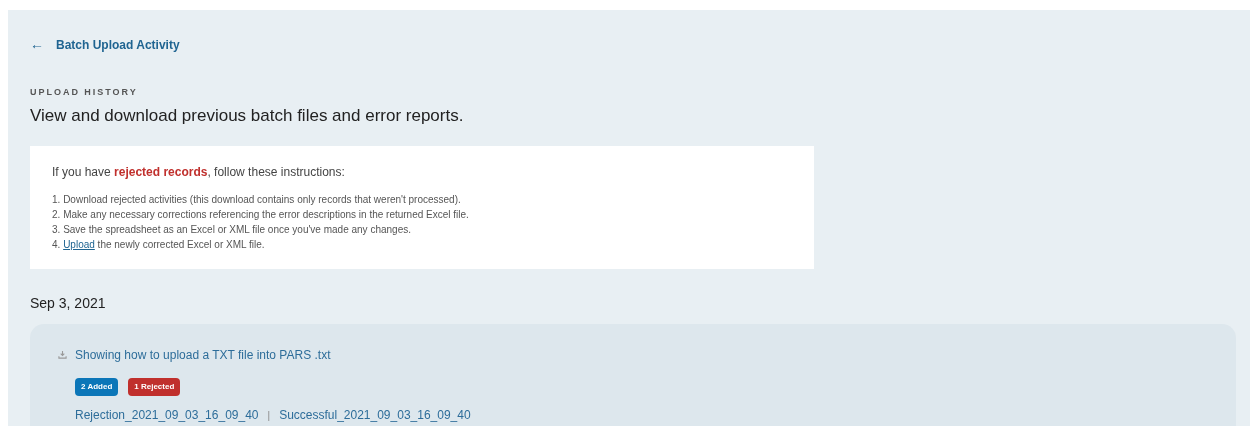 This screenshot has height=426, width=1250. What do you see at coordinates (79, 244) in the screenshot?
I see `upload-link: Upload` at bounding box center [79, 244].